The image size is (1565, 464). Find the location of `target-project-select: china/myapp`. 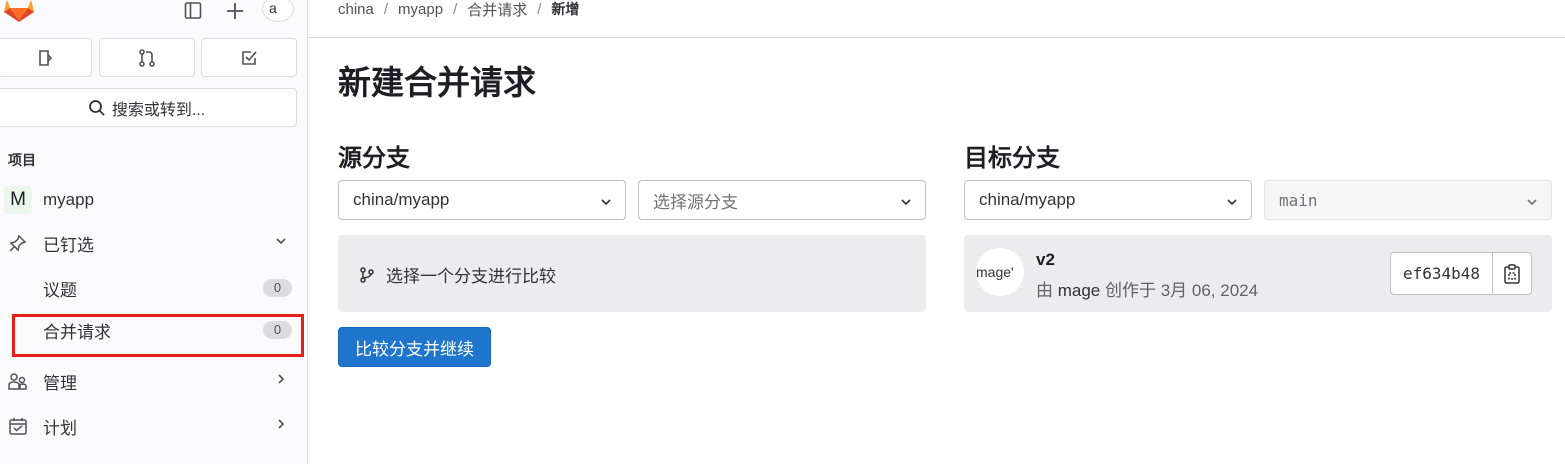

target-project-select: china/myapp is located at coordinates (1108, 200).